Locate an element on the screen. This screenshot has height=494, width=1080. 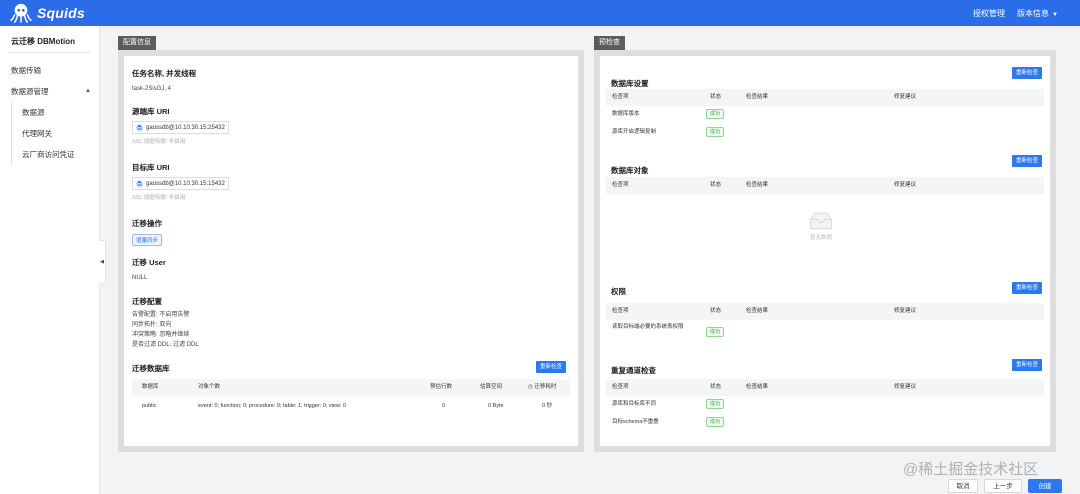
cell-item: 源库开启逻辑复制 is located at coordinates (634, 132).